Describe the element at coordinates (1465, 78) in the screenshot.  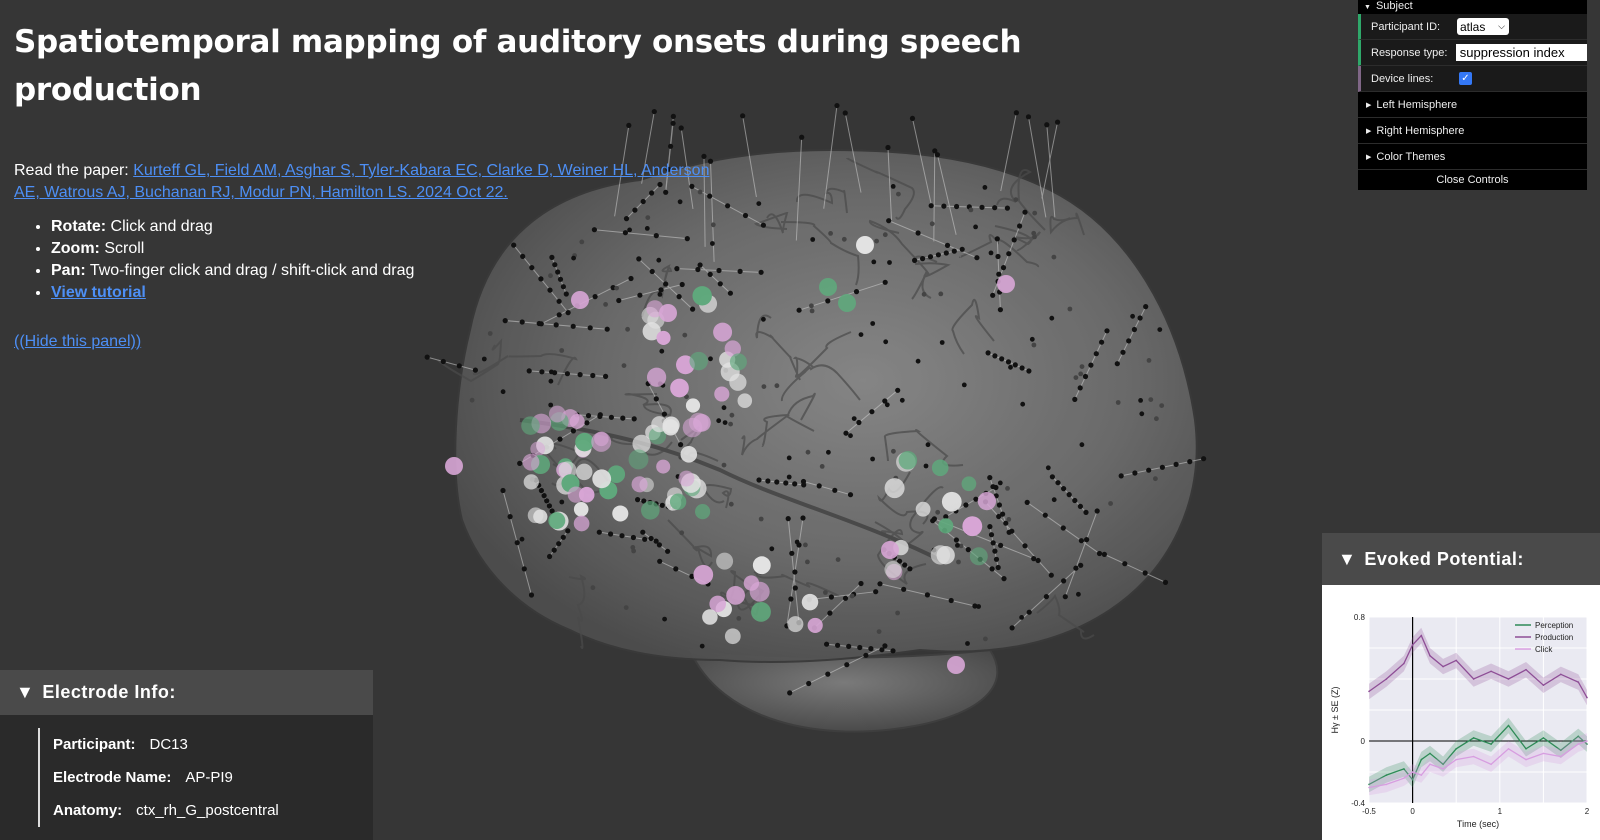
I see `device-lines-checkbox: ✓` at that location.